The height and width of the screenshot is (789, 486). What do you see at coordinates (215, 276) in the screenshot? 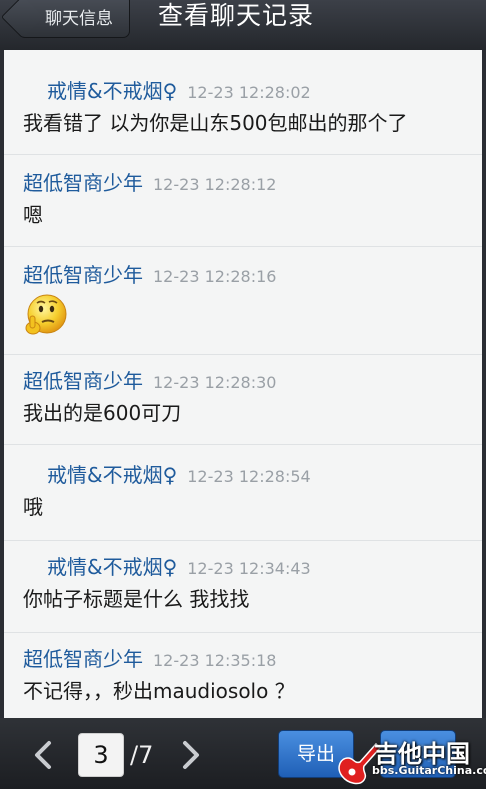
I see `message-time: 12-23 12:28:16` at bounding box center [215, 276].